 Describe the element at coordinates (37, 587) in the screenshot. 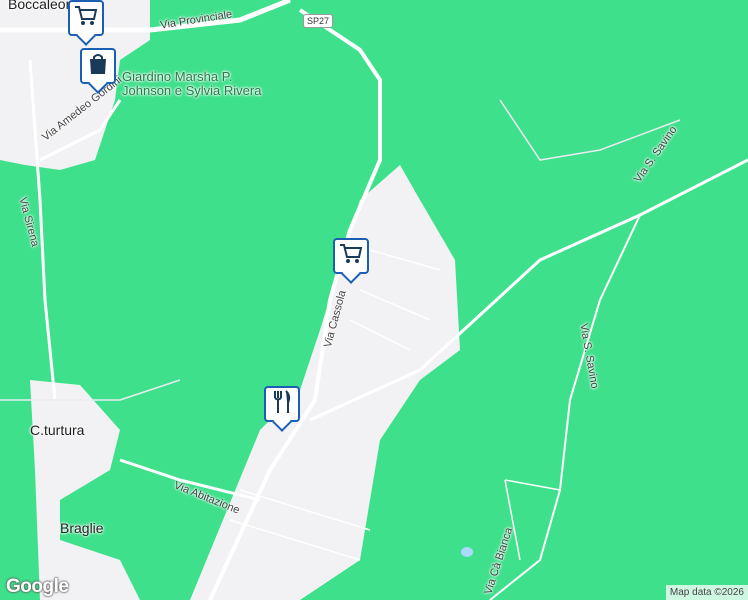

I see `google-logo: Google` at that location.